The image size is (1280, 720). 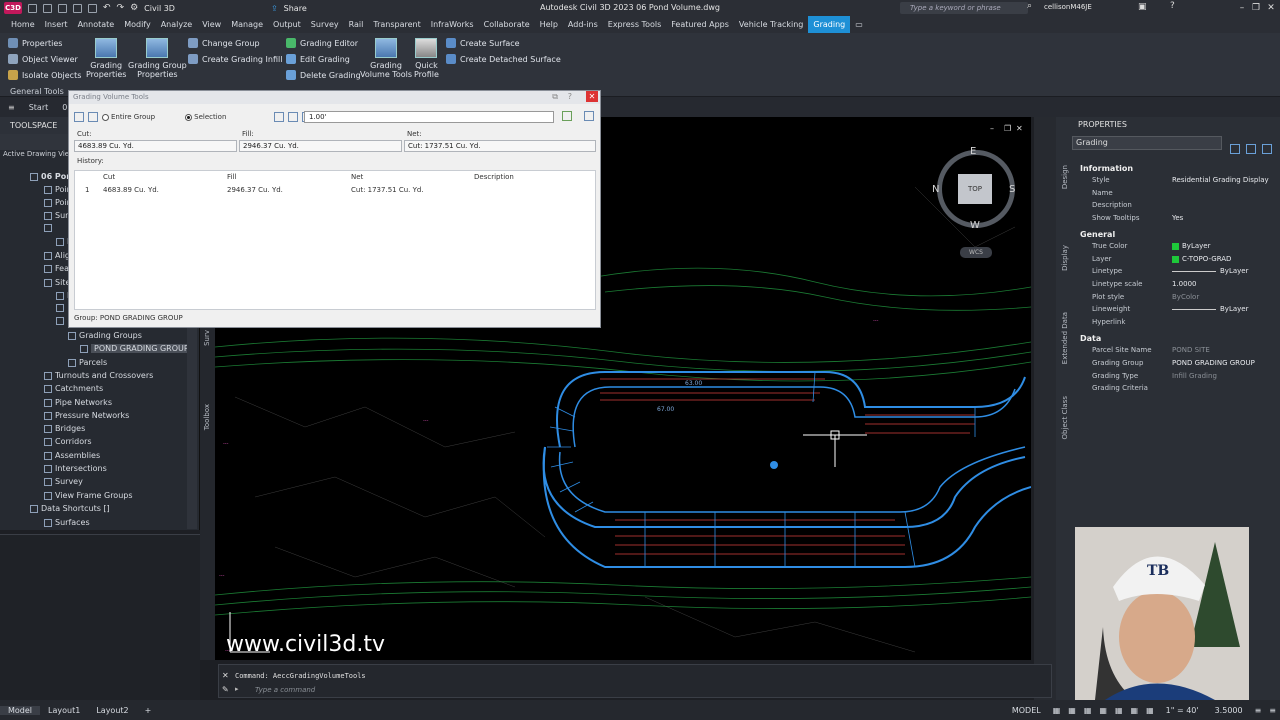 I want to click on polar-icon: ▦, so click(x=1103, y=710).